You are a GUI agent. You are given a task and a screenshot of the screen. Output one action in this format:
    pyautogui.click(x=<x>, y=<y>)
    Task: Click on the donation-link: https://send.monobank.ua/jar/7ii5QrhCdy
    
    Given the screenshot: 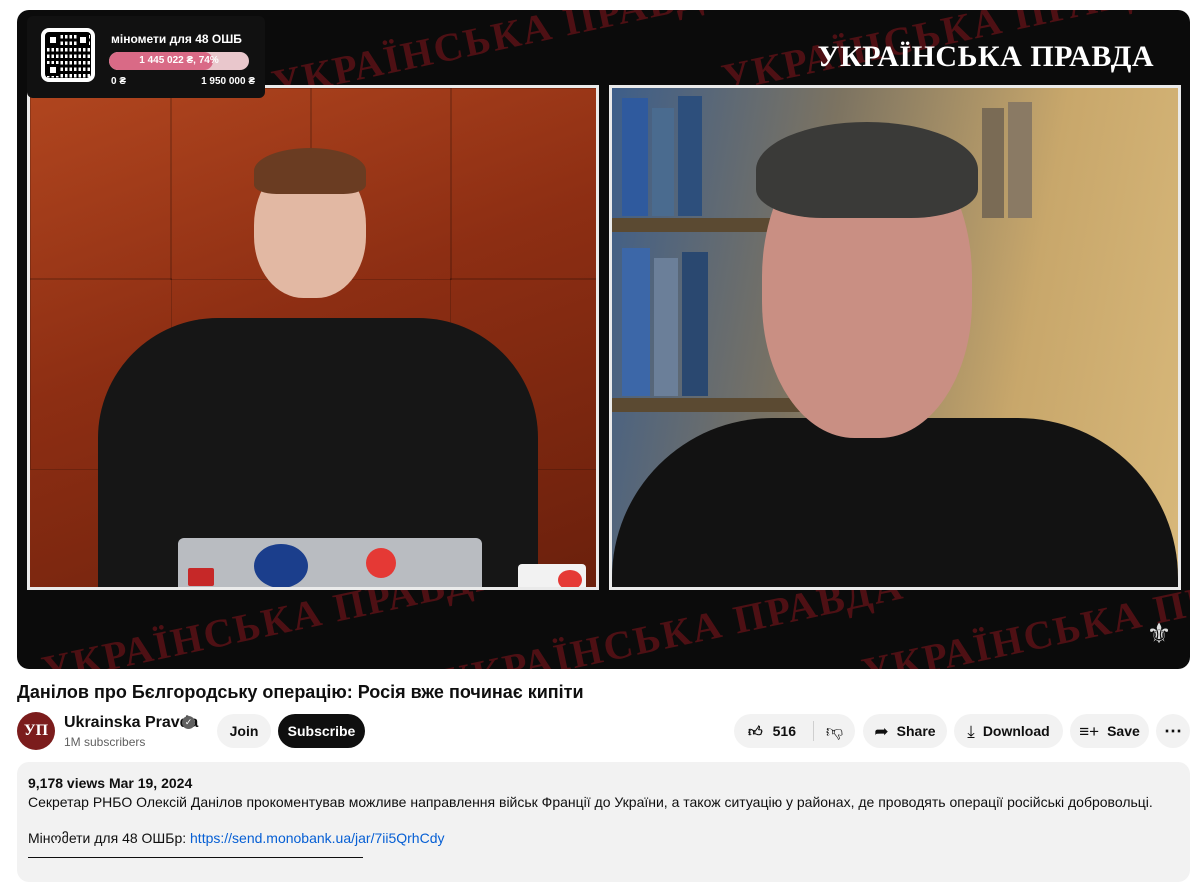 What is the action you would take?
    pyautogui.click(x=317, y=838)
    